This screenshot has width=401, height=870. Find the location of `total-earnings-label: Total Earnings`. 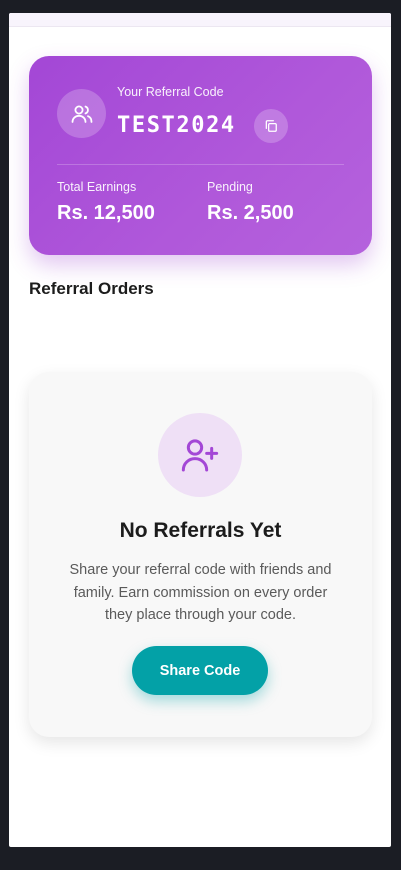

total-earnings-label: Total Earnings is located at coordinates (97, 187).